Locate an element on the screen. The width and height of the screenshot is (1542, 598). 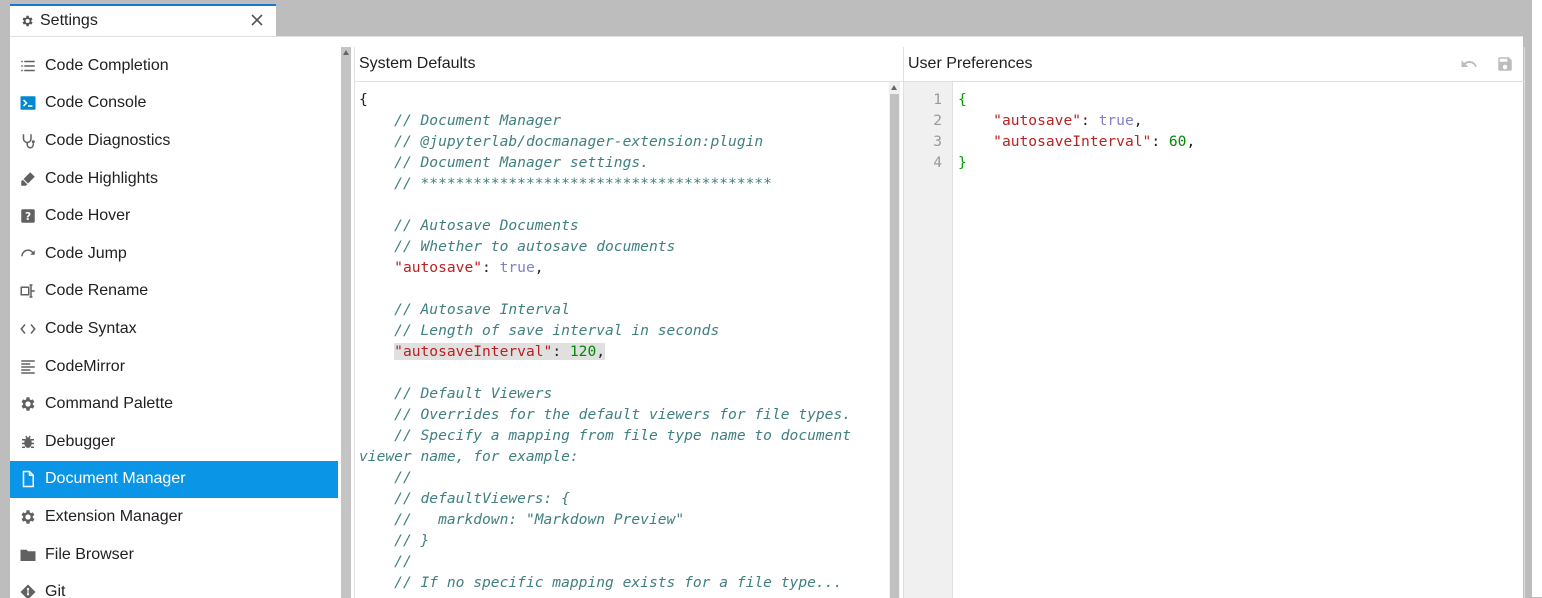
sidebar-item-label: Extension Manager is located at coordinates (114, 516).